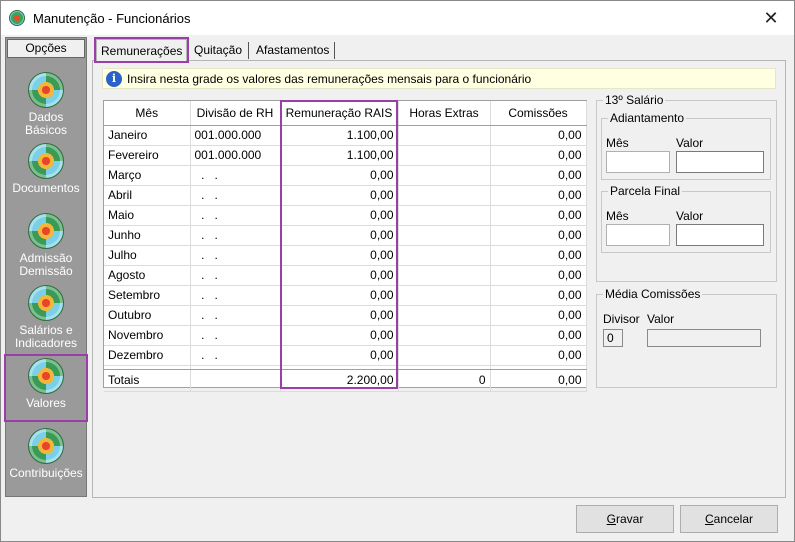 This screenshot has width=795, height=542. Describe the element at coordinates (46, 403) in the screenshot. I see `sidebar-item-label: Valores` at that location.